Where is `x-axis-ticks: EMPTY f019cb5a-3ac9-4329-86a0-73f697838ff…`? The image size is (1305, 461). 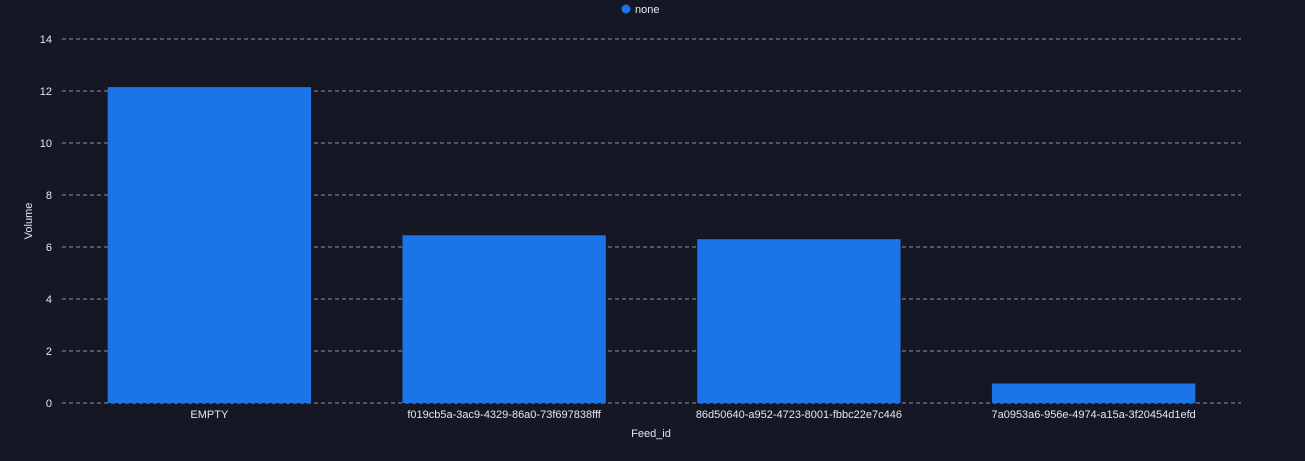
x-axis-ticks: EMPTY f019cb5a-3ac9-4329-86a0-73f697838ff… is located at coordinates (692, 415).